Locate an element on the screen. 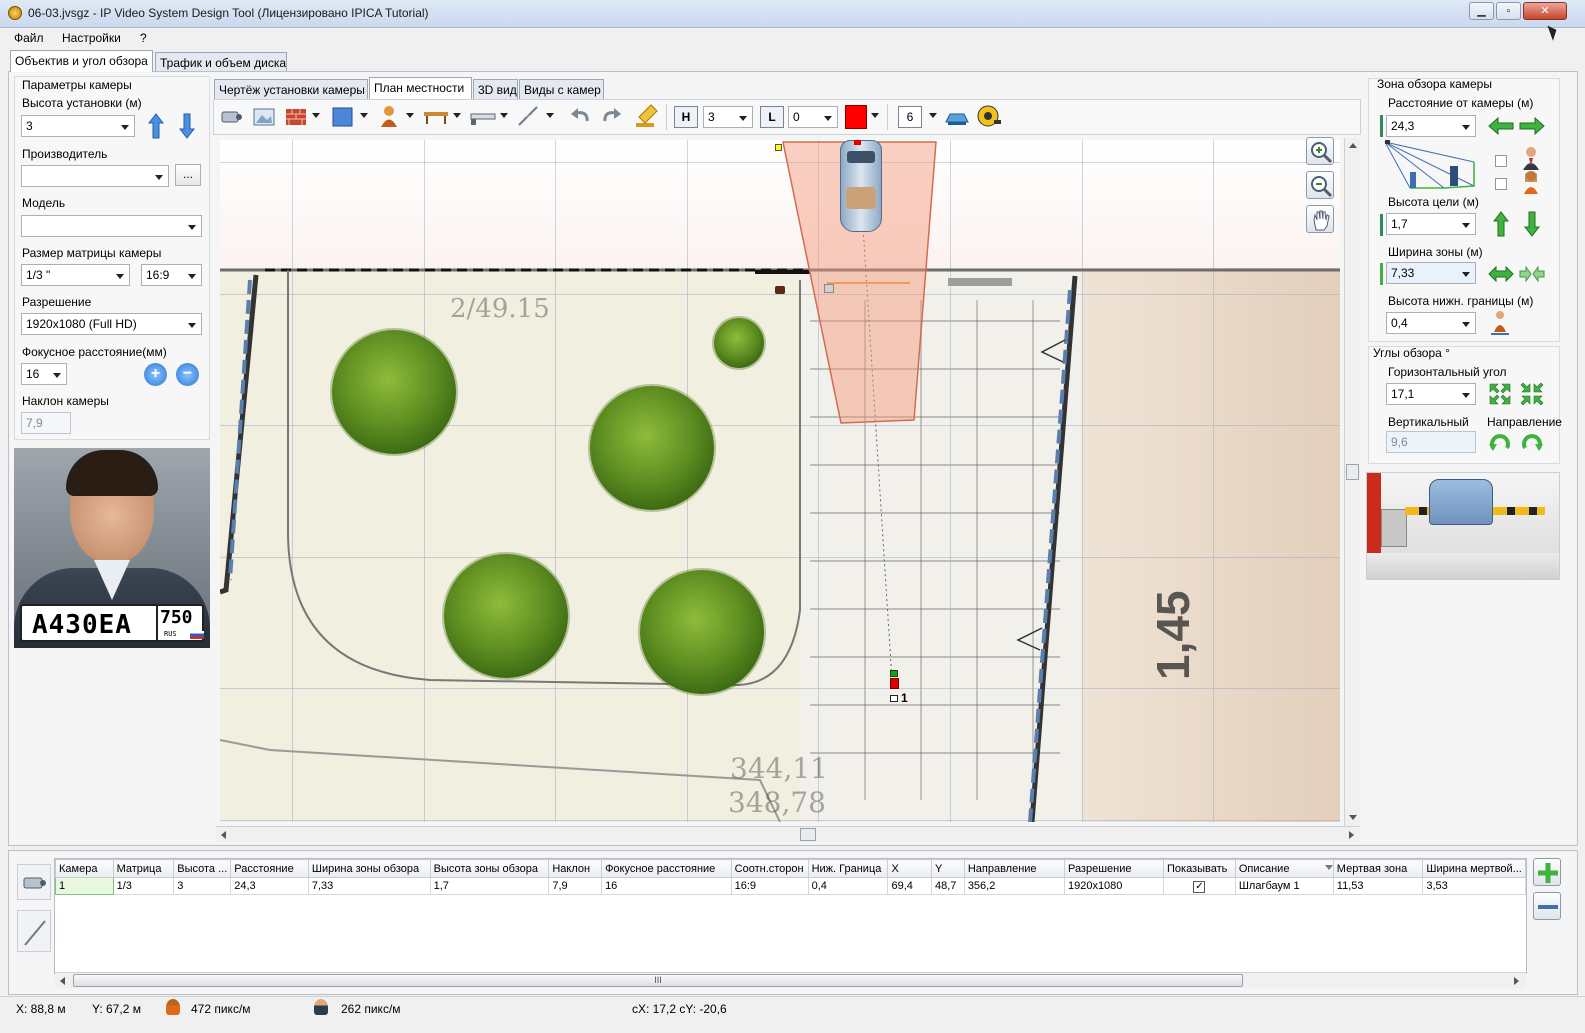  cell-dead-width: 3,53 is located at coordinates (1474, 886).